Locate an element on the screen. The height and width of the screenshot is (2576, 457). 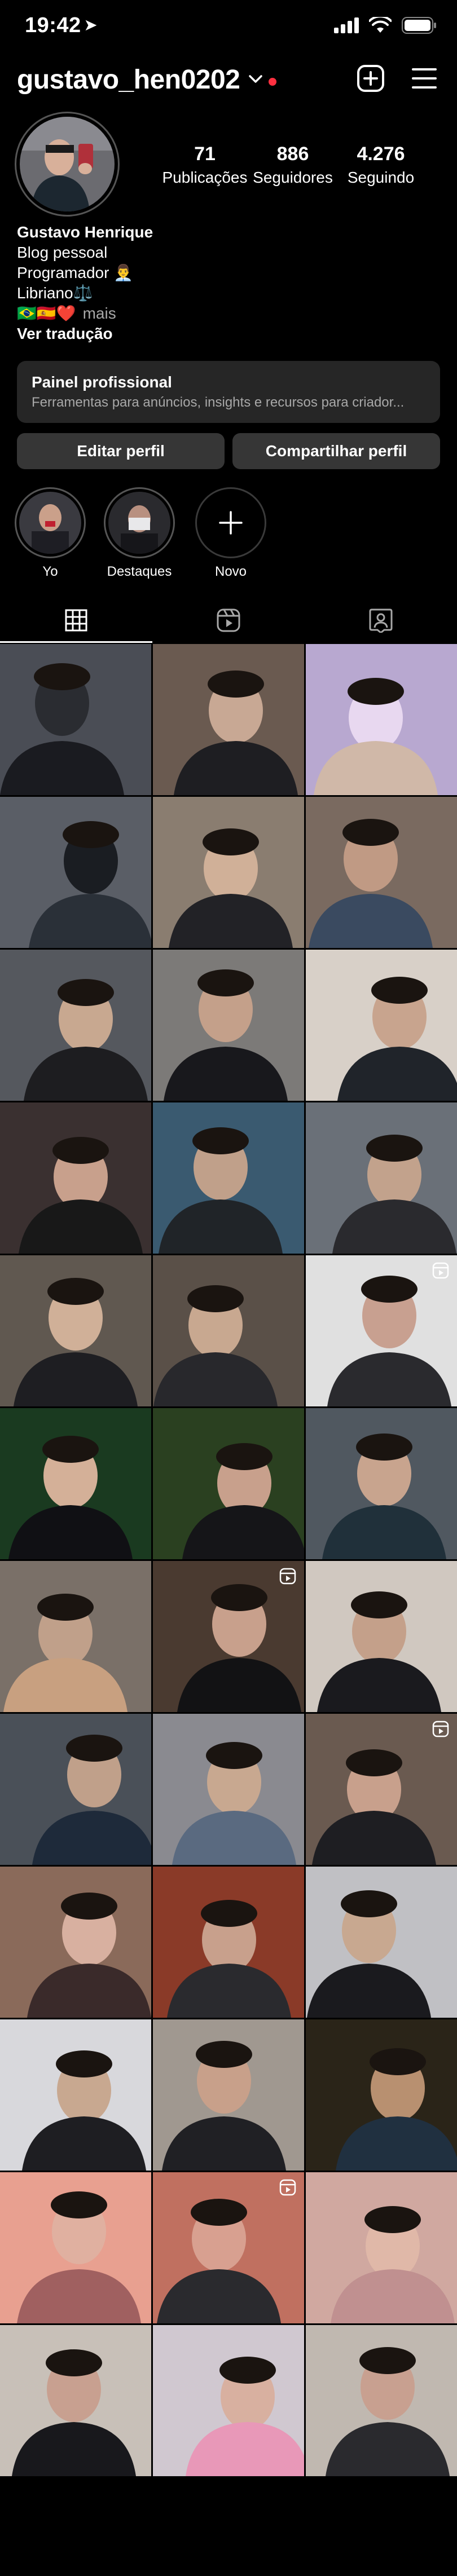
highlight-destaques: Destaques is located at coordinates (139, 533).